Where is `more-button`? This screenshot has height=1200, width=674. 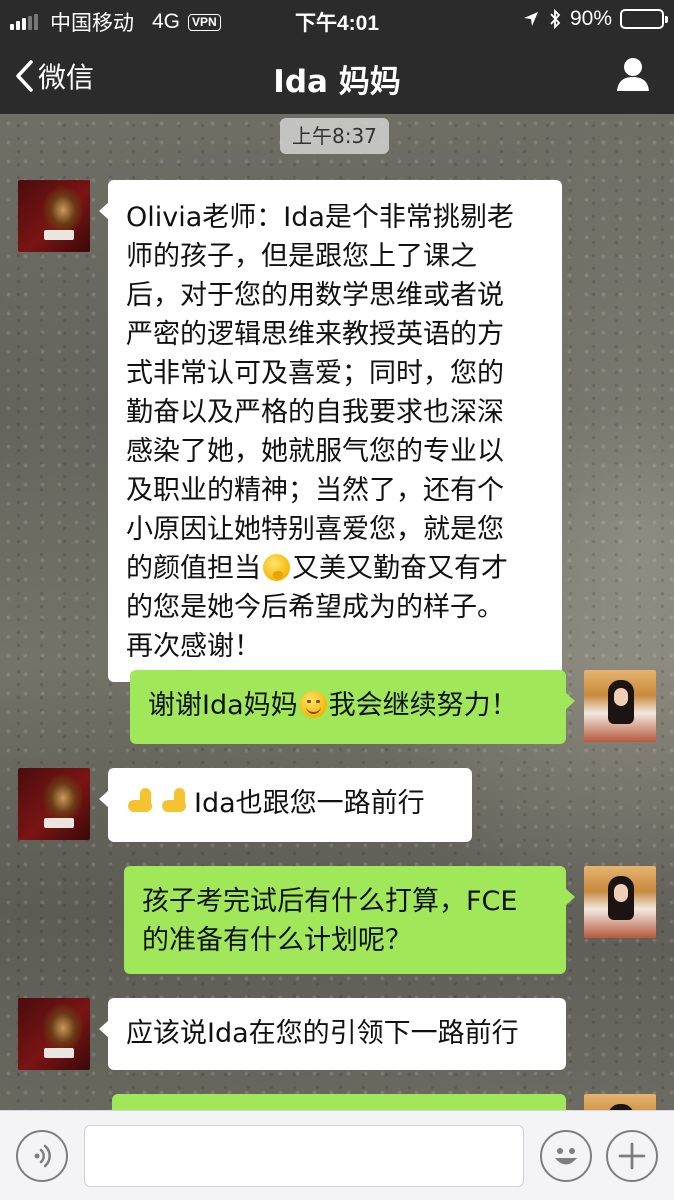
more-button is located at coordinates (632, 1156).